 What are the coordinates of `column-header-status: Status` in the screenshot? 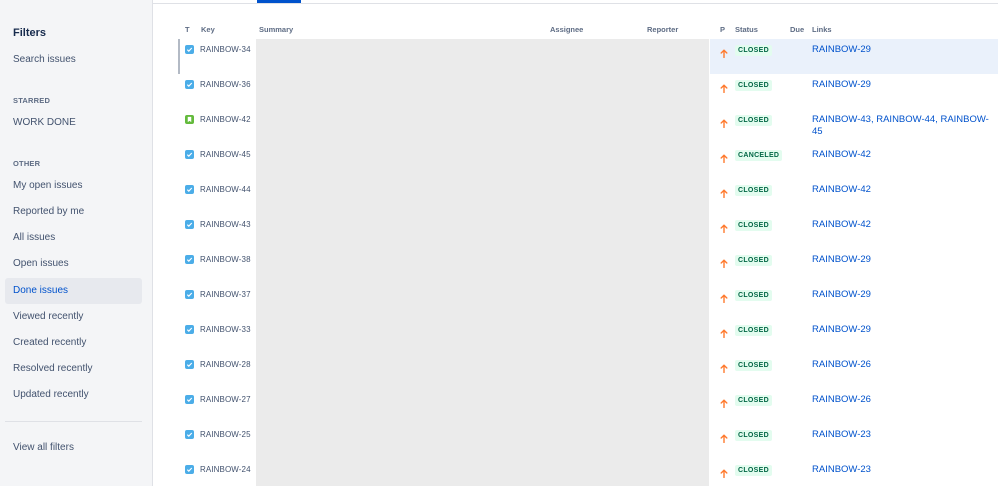 It's located at (746, 29).